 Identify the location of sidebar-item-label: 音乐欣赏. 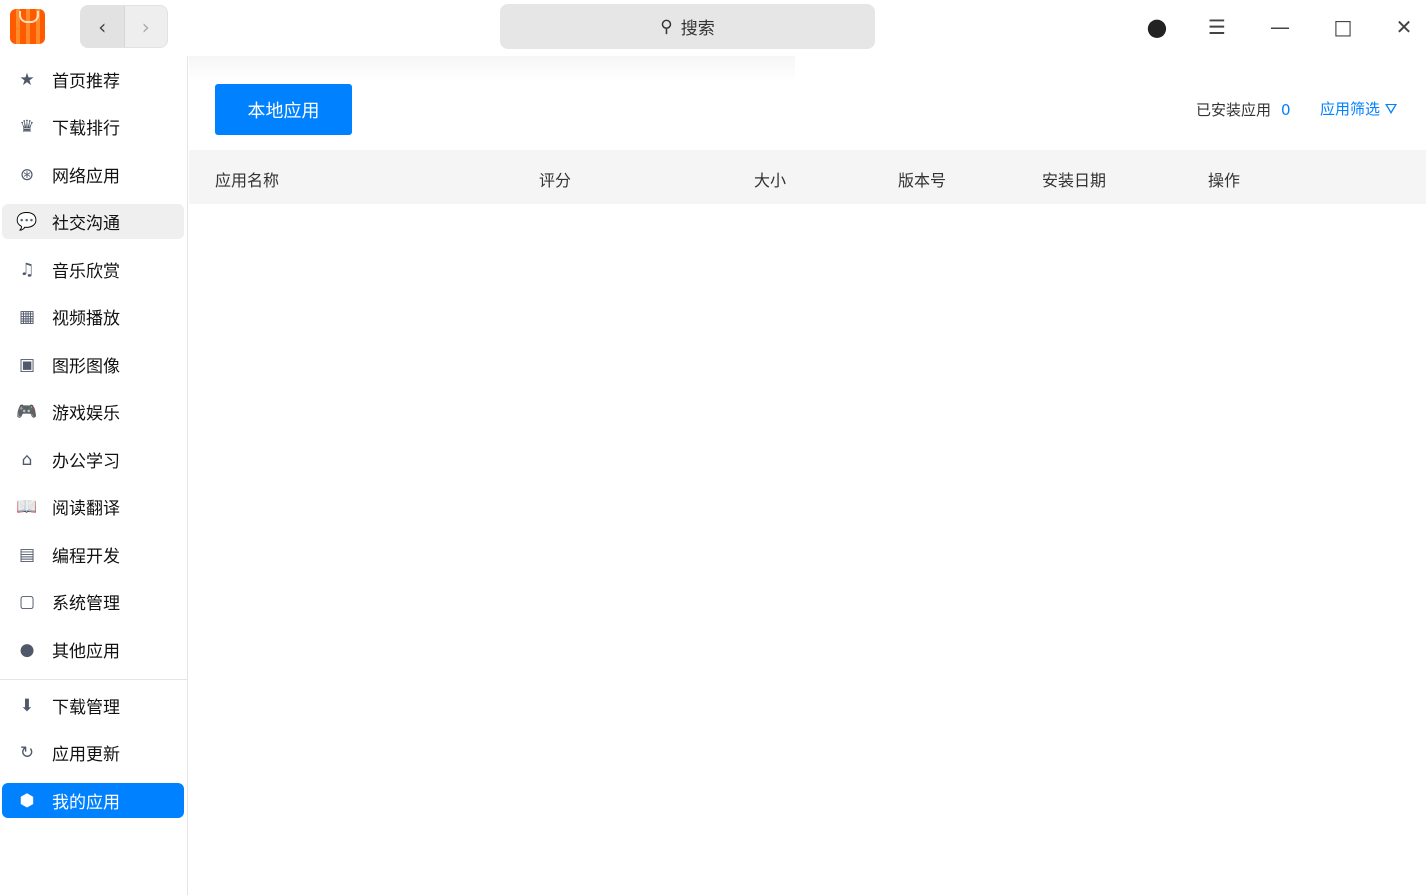
(86, 272).